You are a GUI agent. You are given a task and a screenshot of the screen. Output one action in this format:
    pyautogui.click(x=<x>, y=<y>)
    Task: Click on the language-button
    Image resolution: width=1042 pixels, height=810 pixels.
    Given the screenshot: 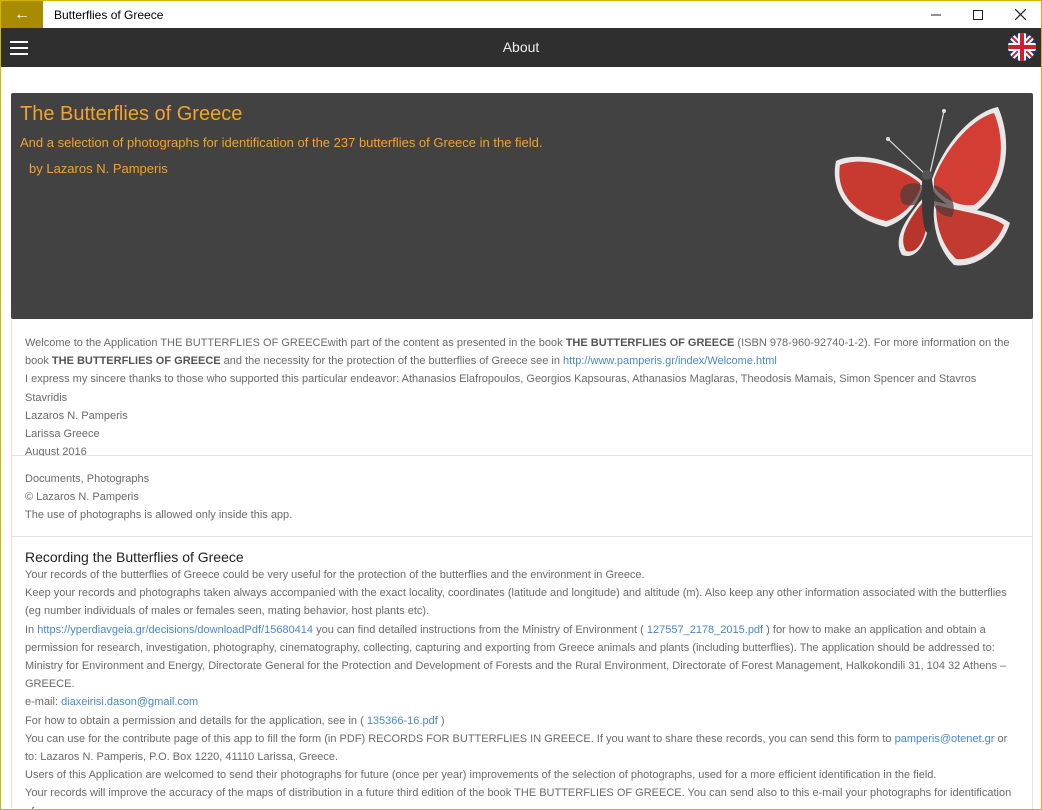 What is the action you would take?
    pyautogui.click(x=1022, y=47)
    